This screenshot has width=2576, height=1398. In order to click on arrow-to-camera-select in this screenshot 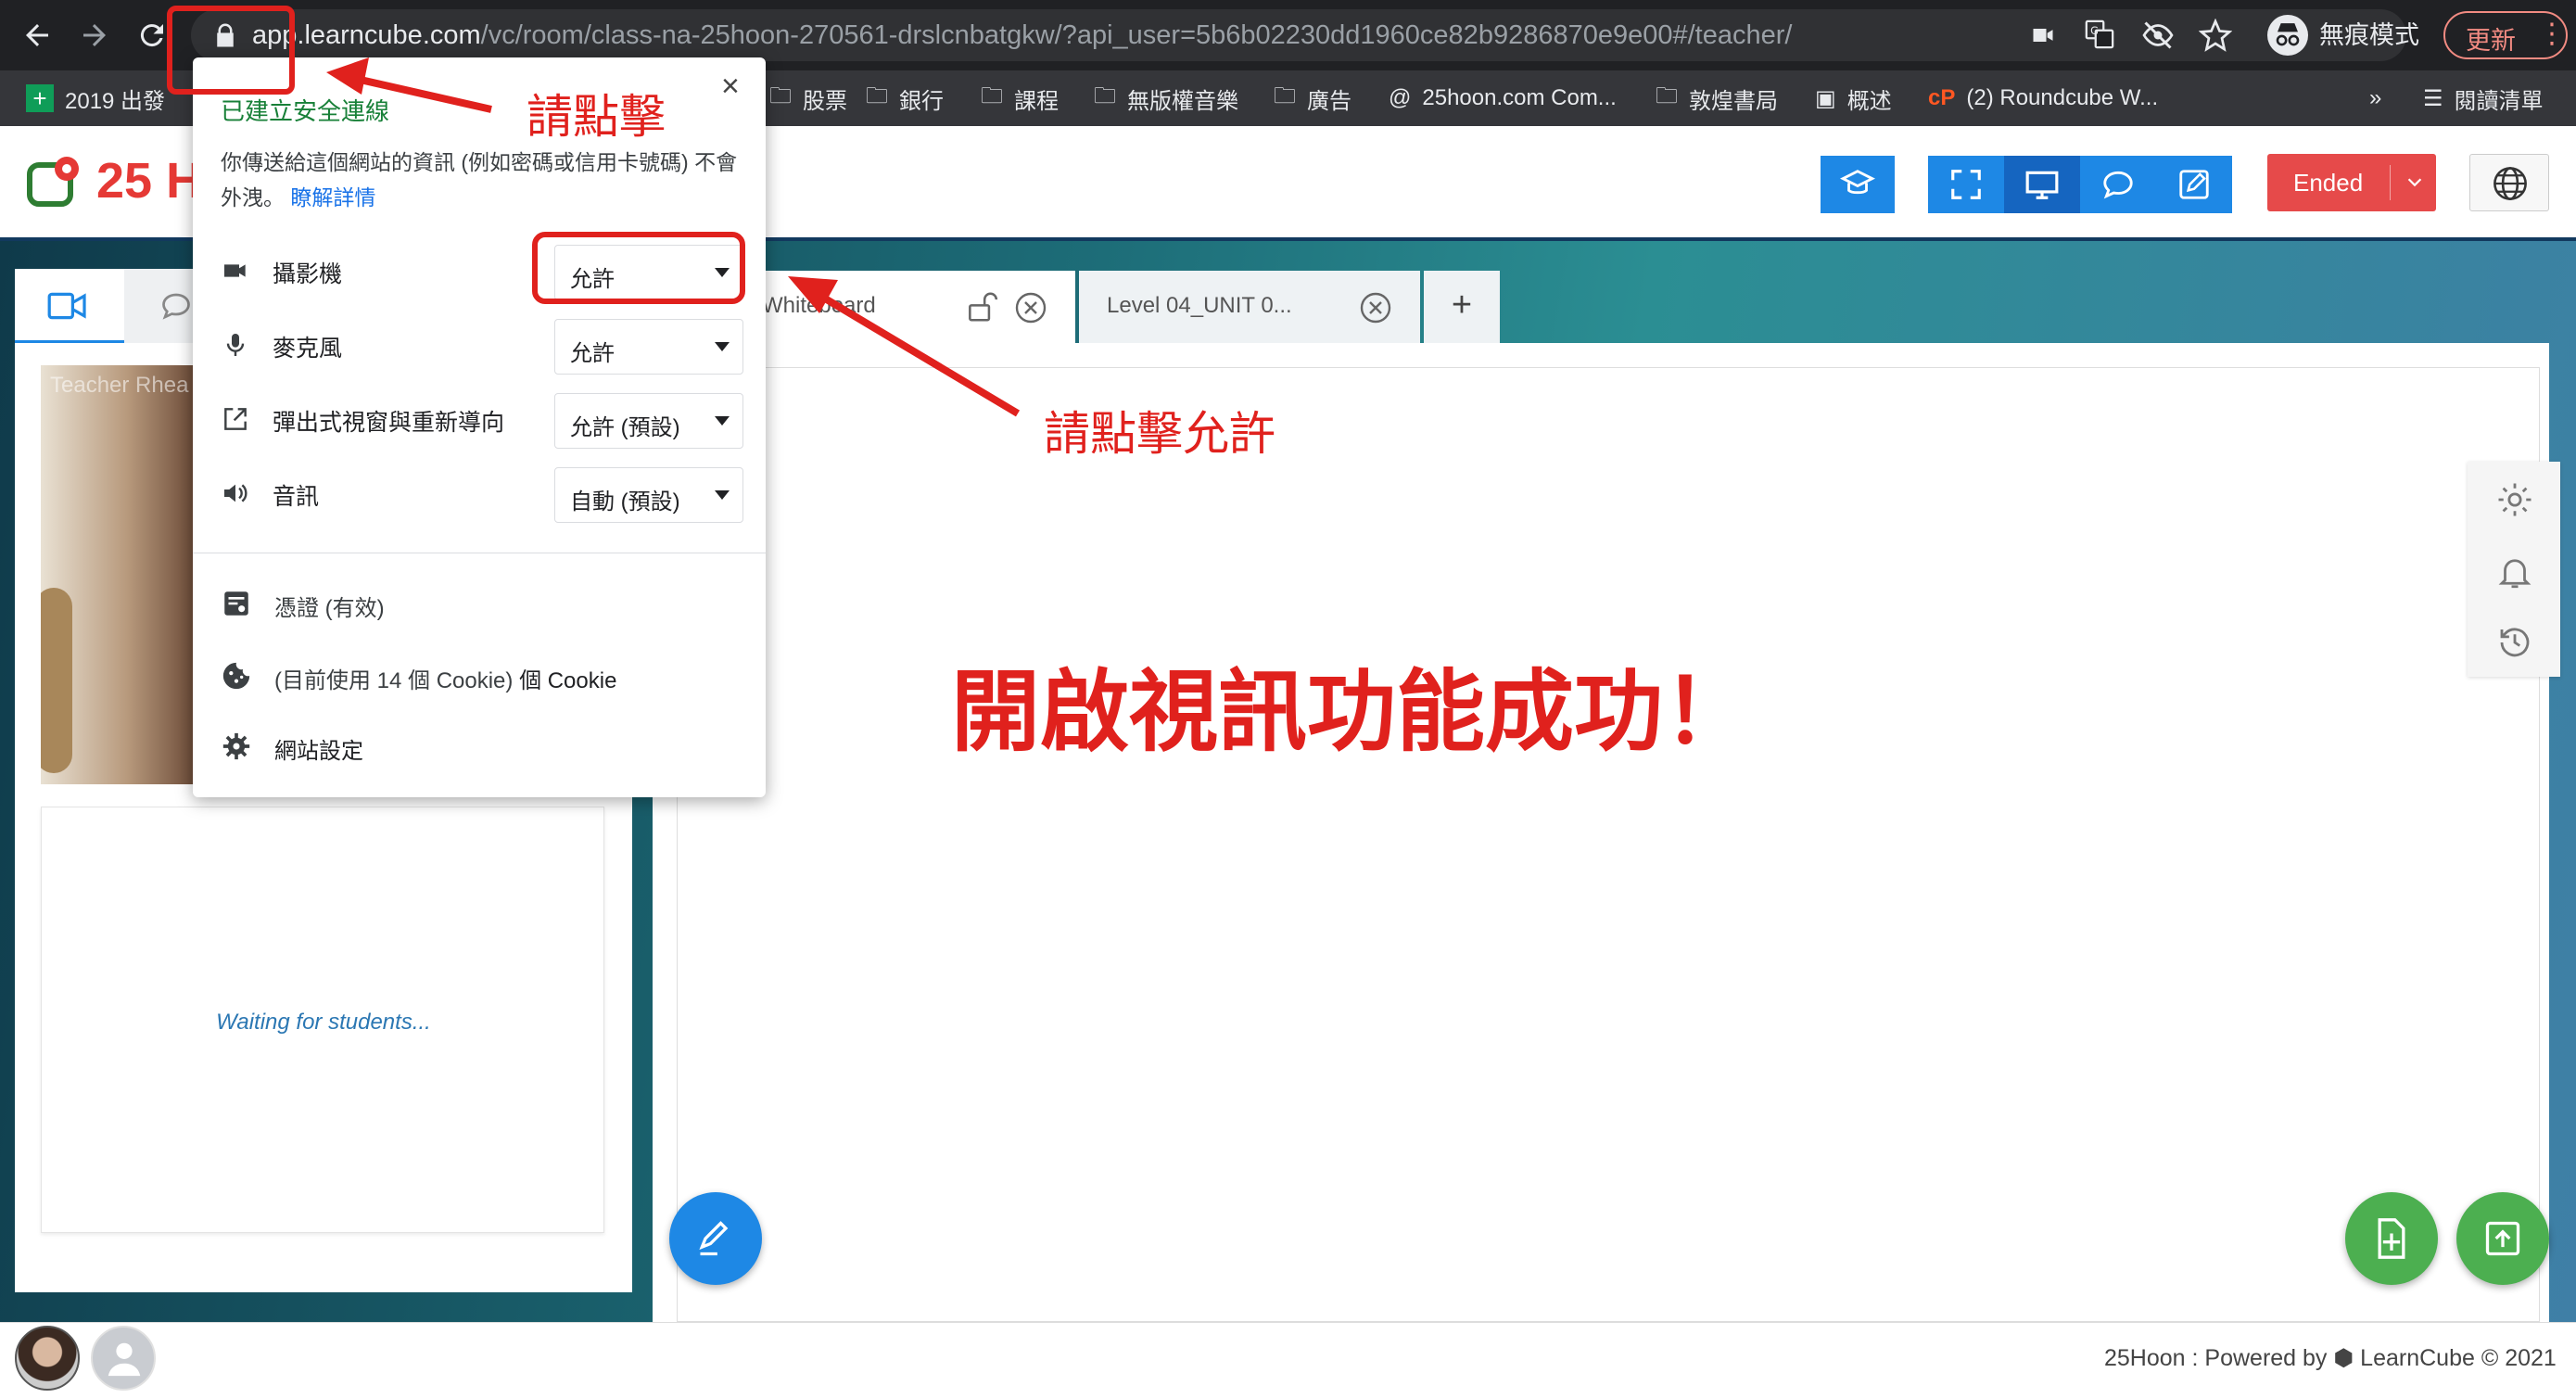, I will do `click(904, 346)`.